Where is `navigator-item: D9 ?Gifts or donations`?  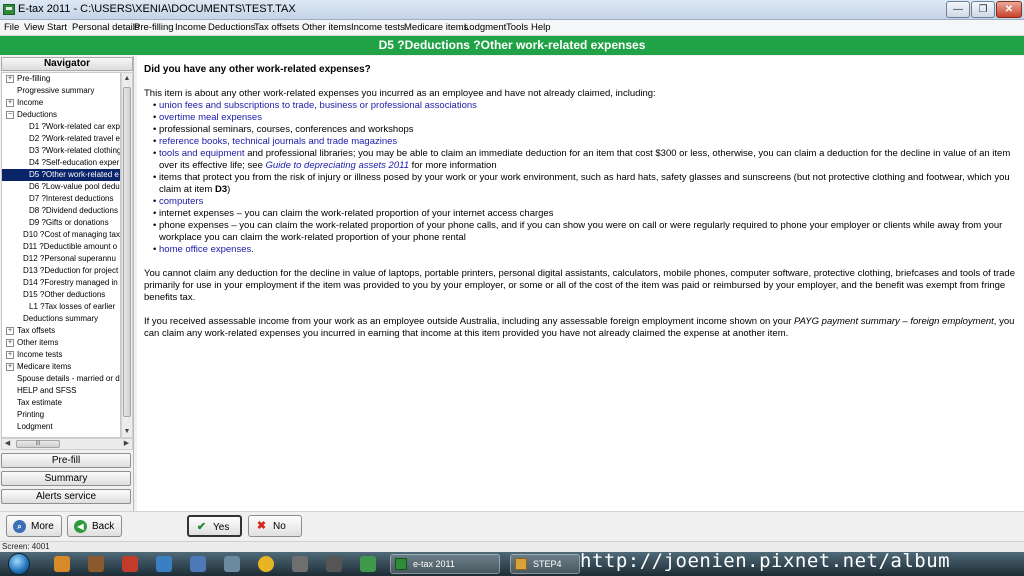
navigator-item: D9 ?Gifts or donations is located at coordinates (61, 223).